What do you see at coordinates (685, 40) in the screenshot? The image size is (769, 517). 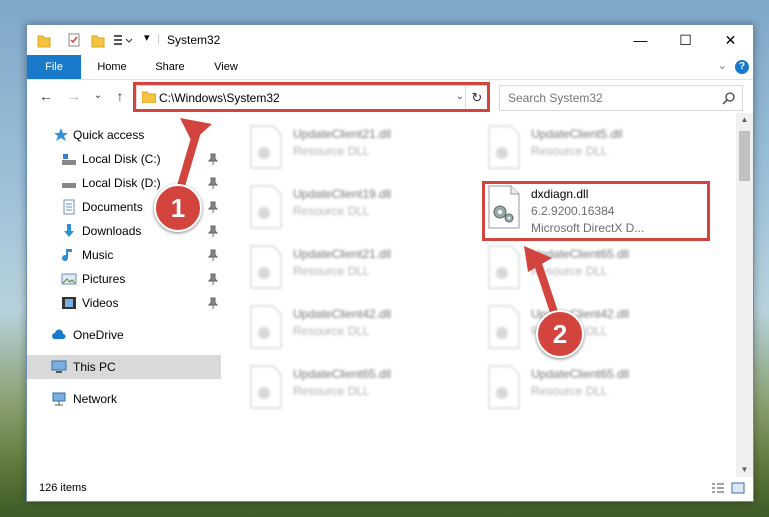 I see `maximize-button: ☐` at bounding box center [685, 40].